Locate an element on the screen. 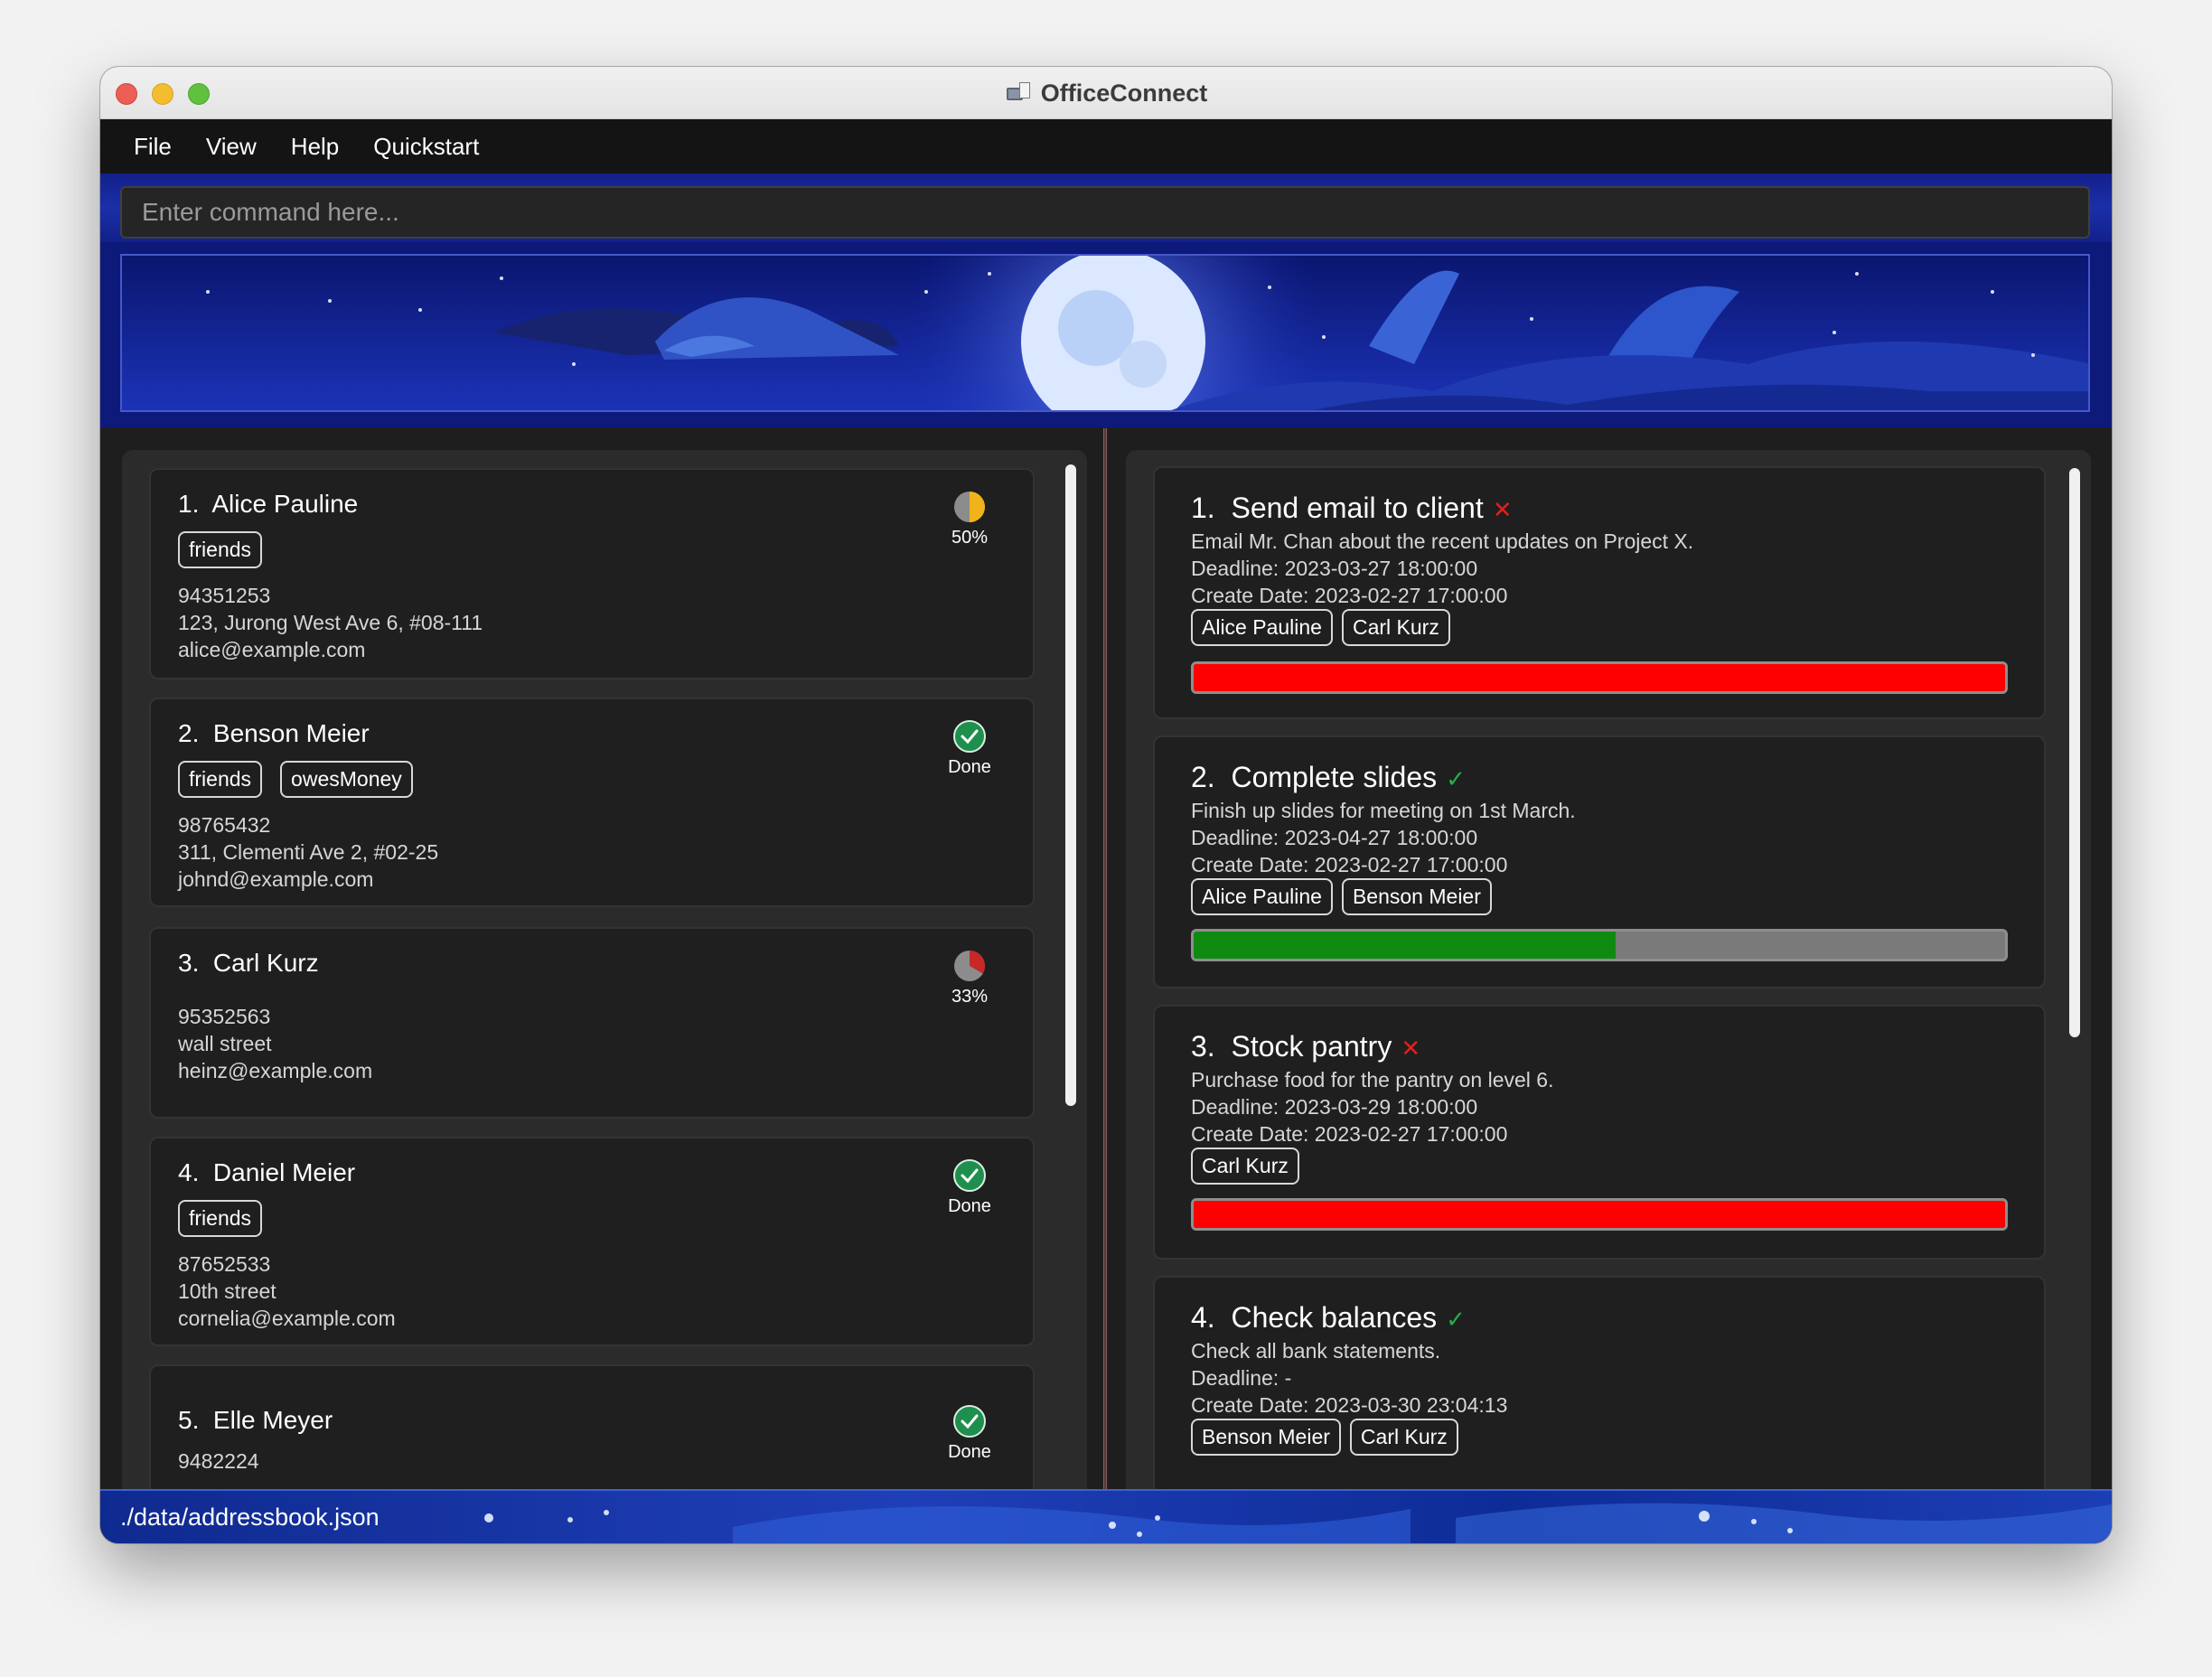 This screenshot has width=2212, height=1677. split-pane-divider is located at coordinates (1105, 986).